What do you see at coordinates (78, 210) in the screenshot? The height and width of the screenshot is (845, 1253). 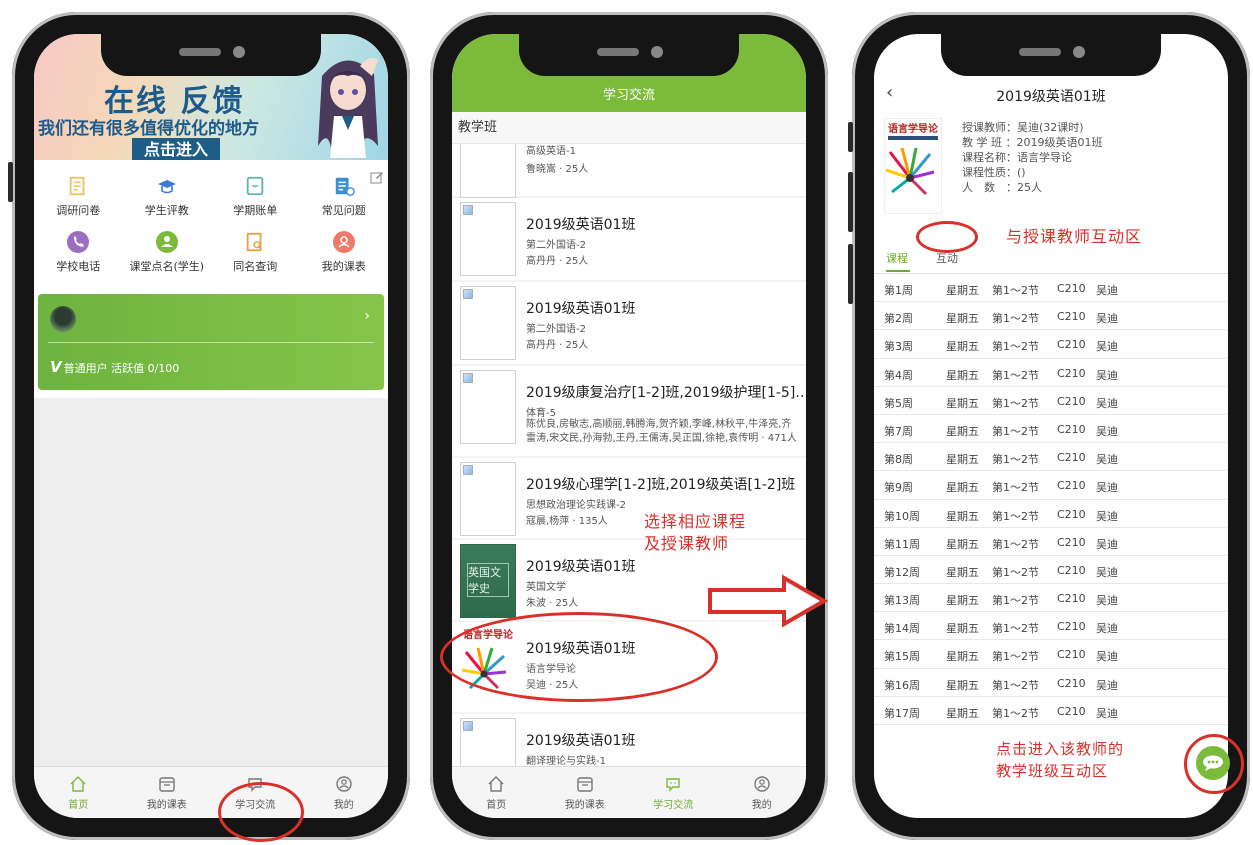 I see `grid-item-label: 调研问卷` at bounding box center [78, 210].